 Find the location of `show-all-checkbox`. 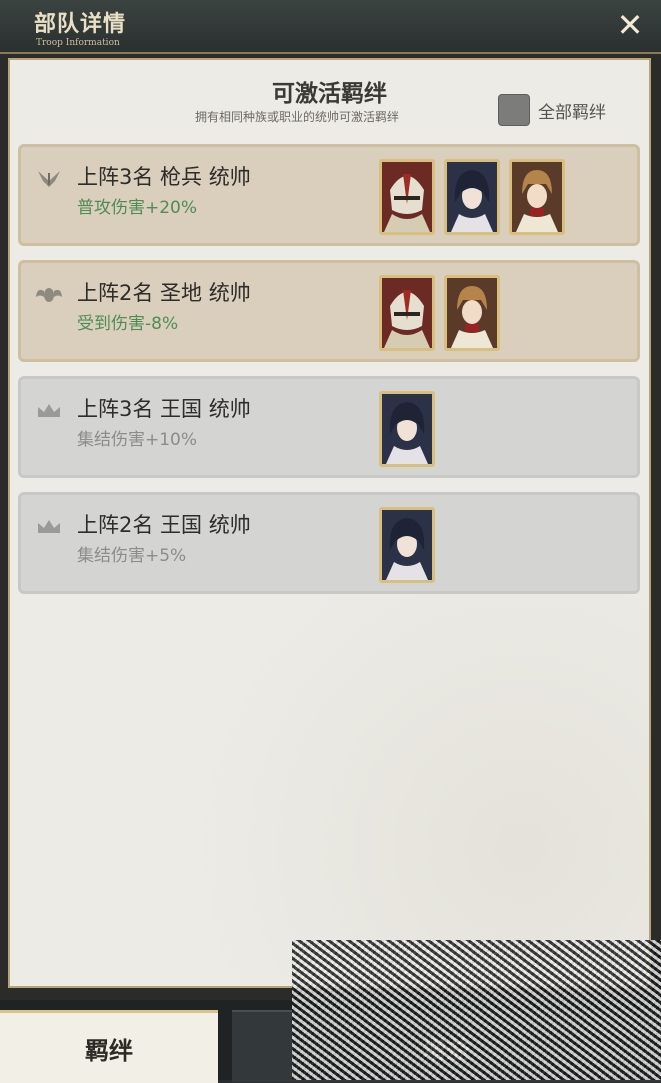

show-all-checkbox is located at coordinates (514, 110).